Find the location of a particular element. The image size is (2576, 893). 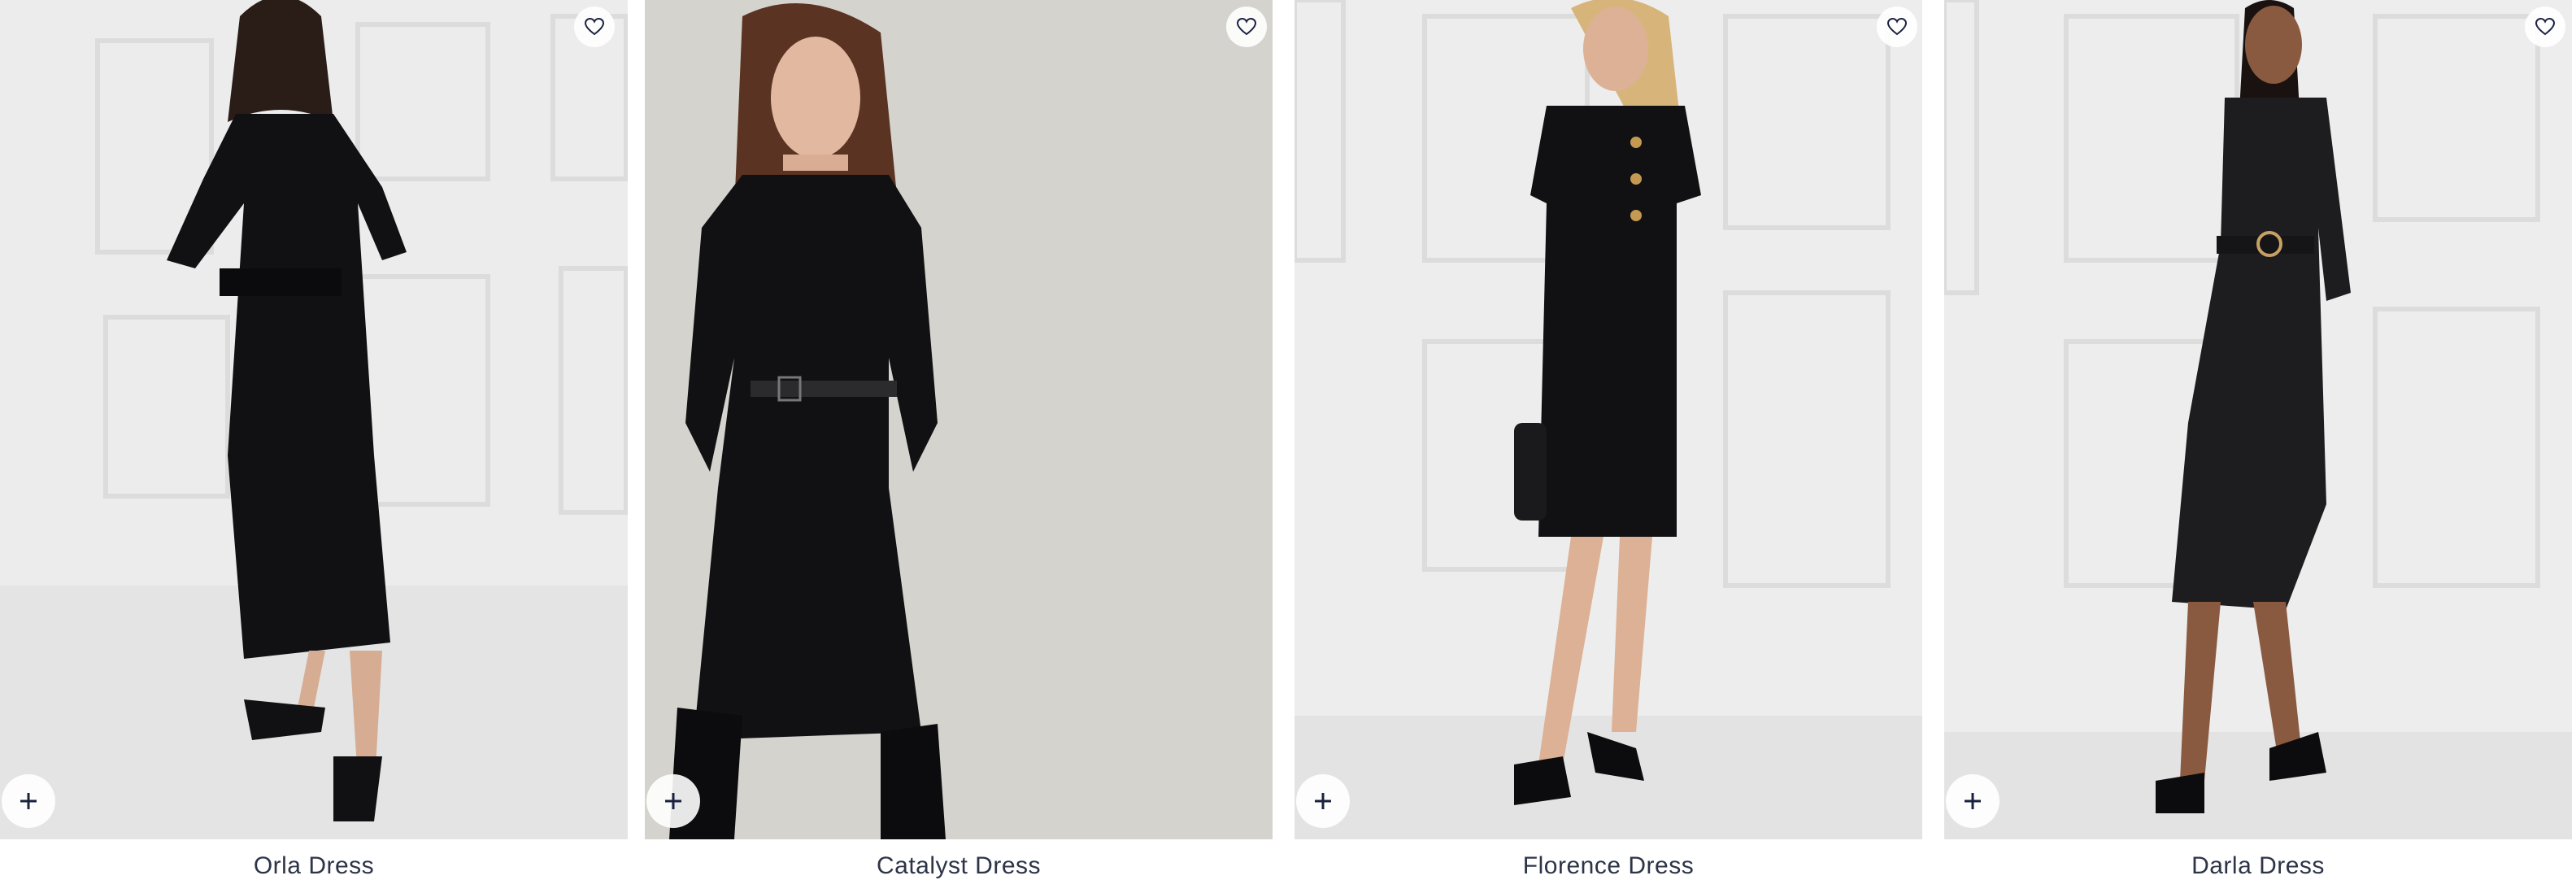

product-name: Florence Dress is located at coordinates (1609, 866).